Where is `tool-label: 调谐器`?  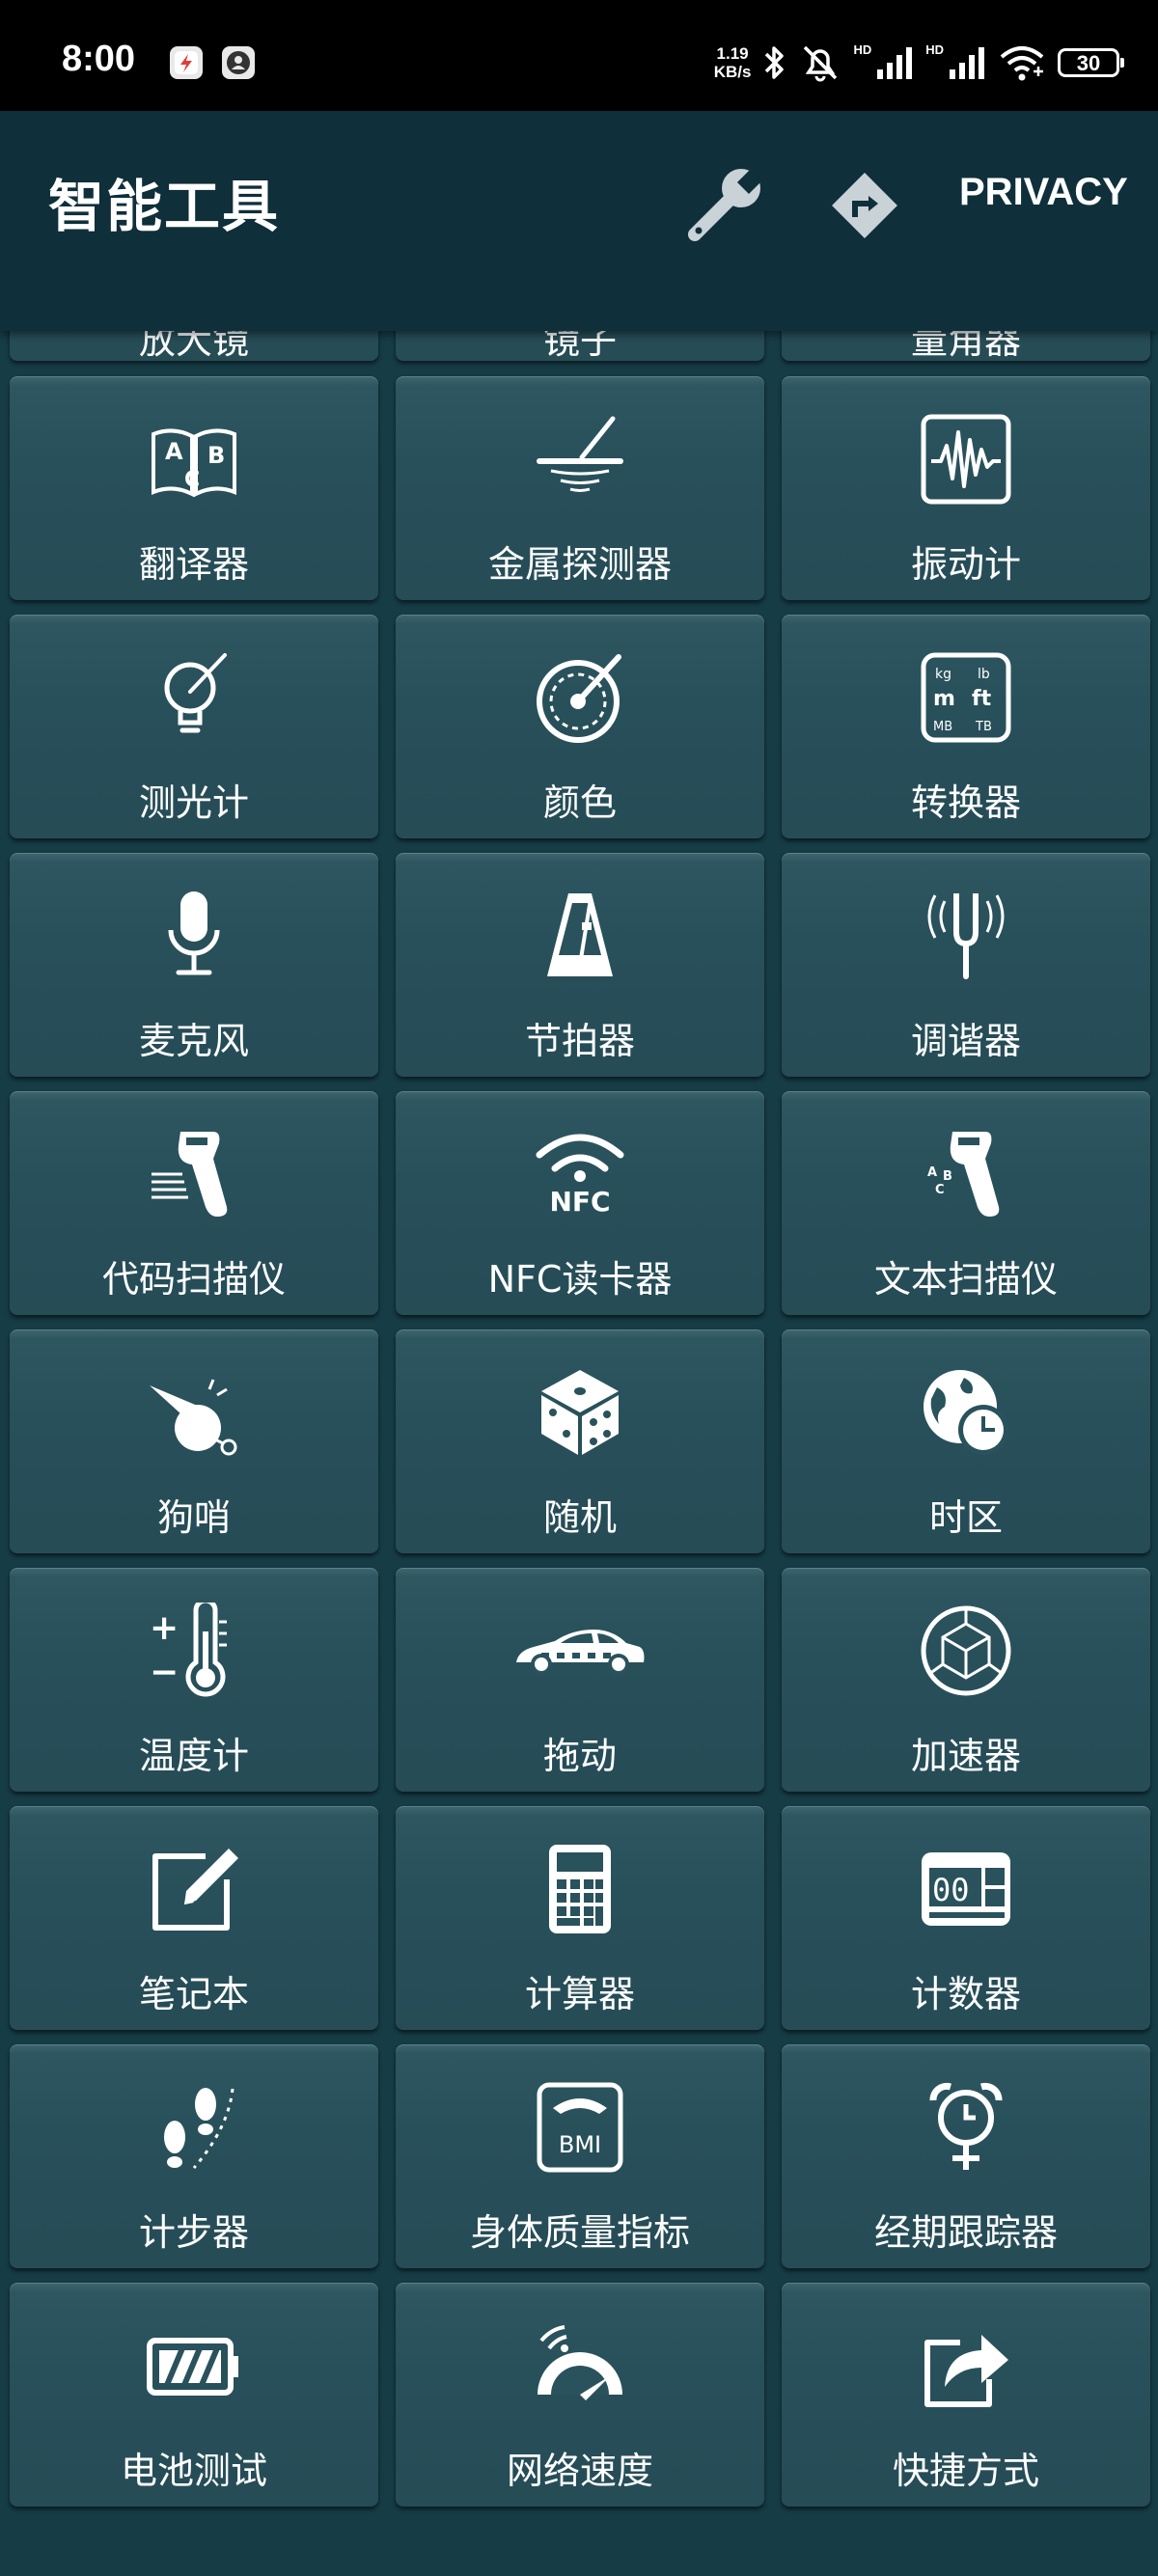 tool-label: 调谐器 is located at coordinates (965, 1041).